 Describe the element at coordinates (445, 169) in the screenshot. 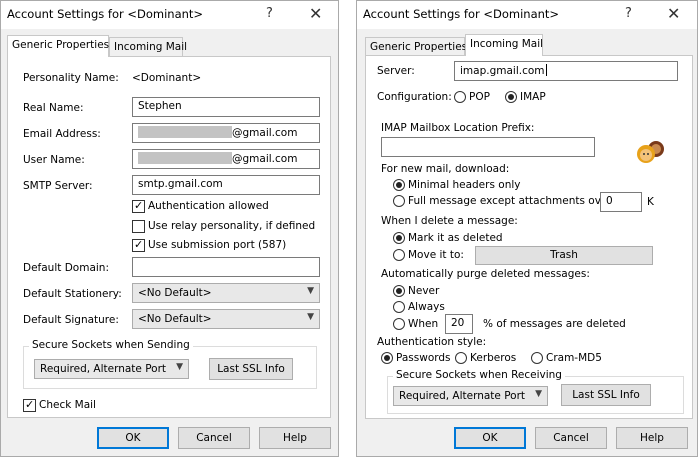

I see `download-label: For new mail, download:` at that location.